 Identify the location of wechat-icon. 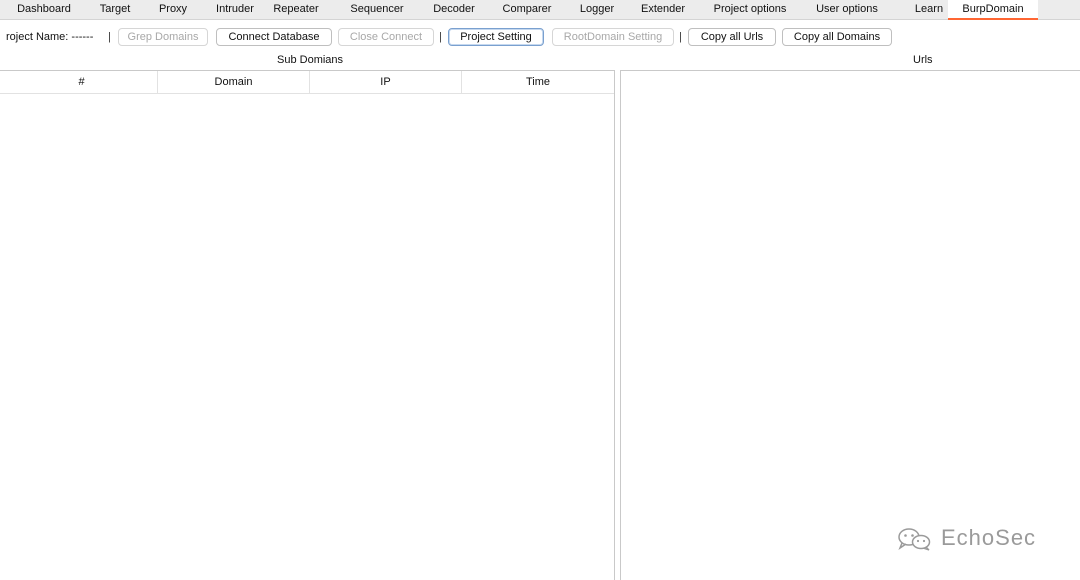
(914, 539).